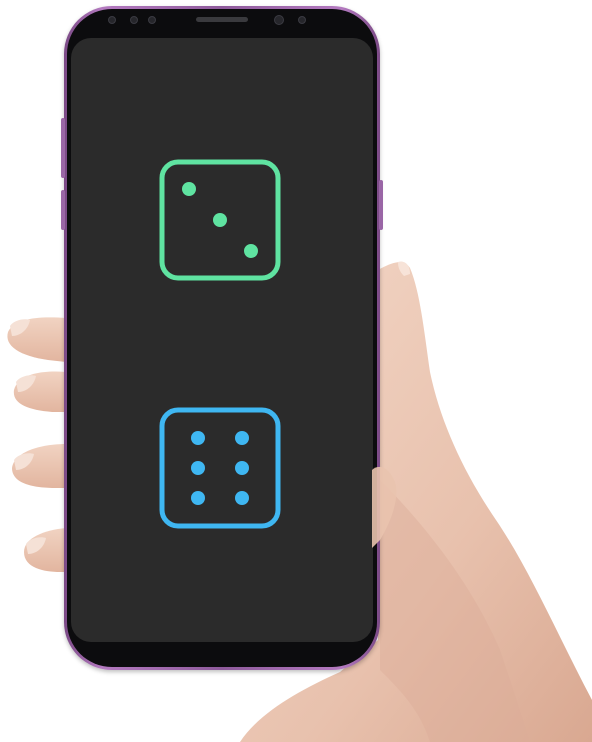 This screenshot has height=742, width=592. I want to click on die-top-button, so click(220, 220).